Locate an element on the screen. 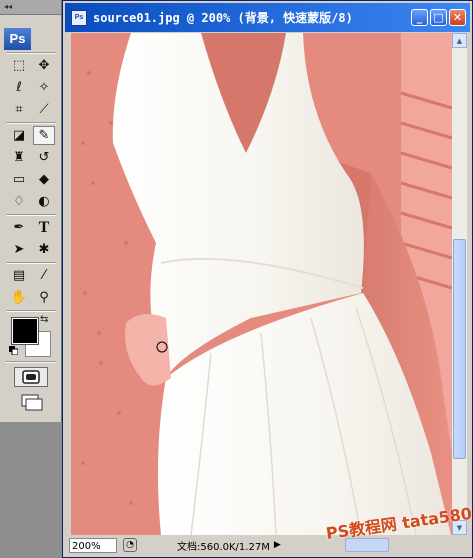 The width and height of the screenshot is (473, 558). blur-icon: ♢ is located at coordinates (19, 201).